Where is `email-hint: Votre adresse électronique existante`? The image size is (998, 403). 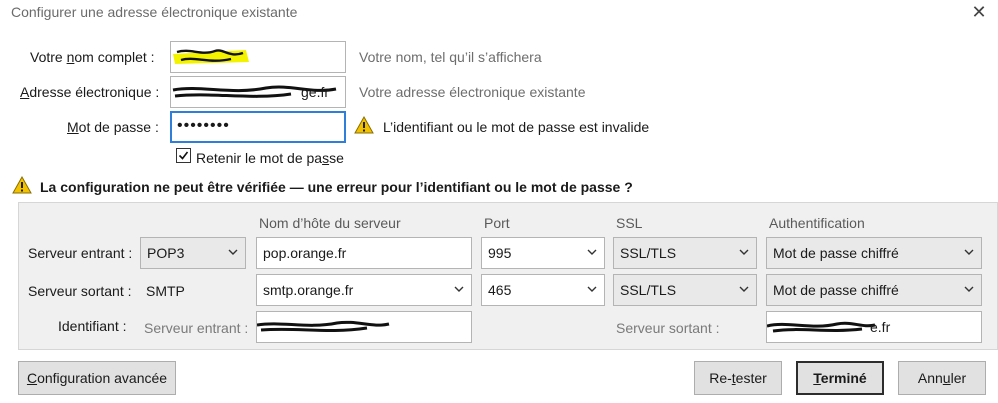 email-hint: Votre adresse électronique existante is located at coordinates (472, 92).